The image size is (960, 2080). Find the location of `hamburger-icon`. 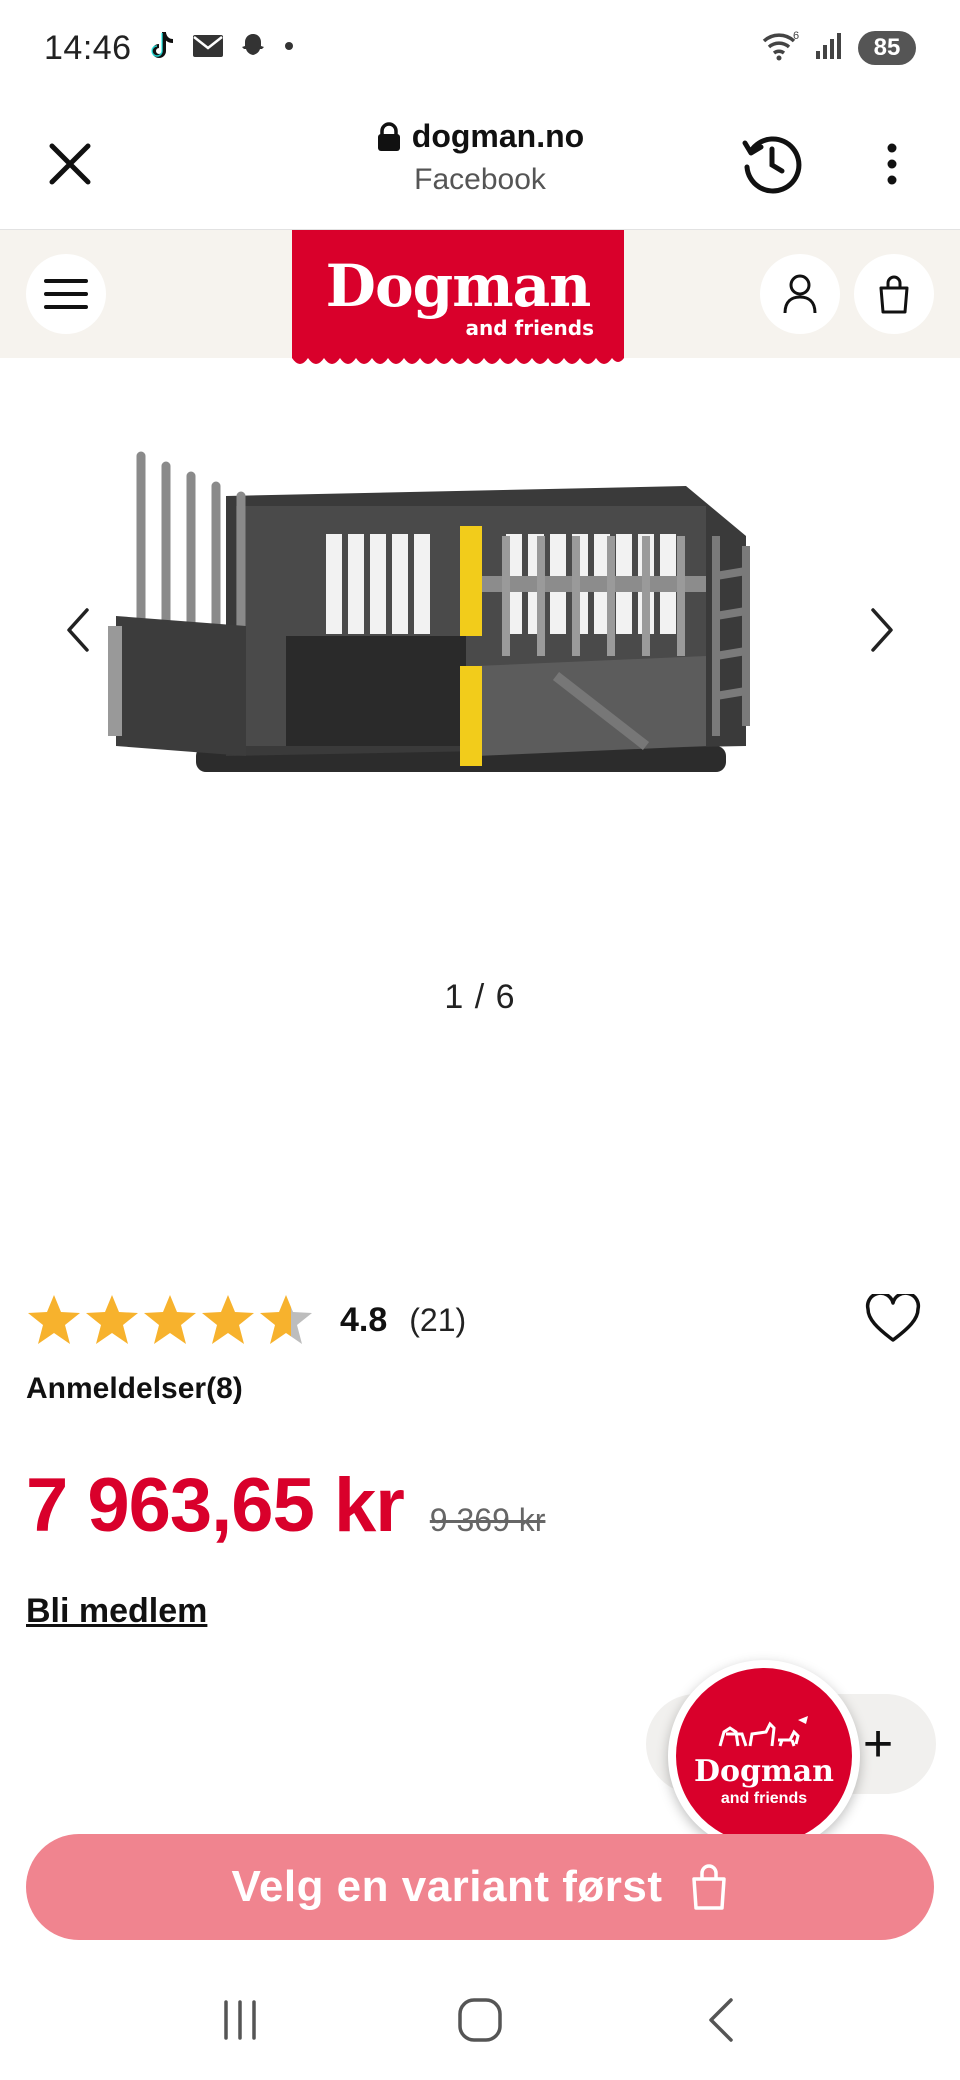

hamburger-icon is located at coordinates (66, 294).